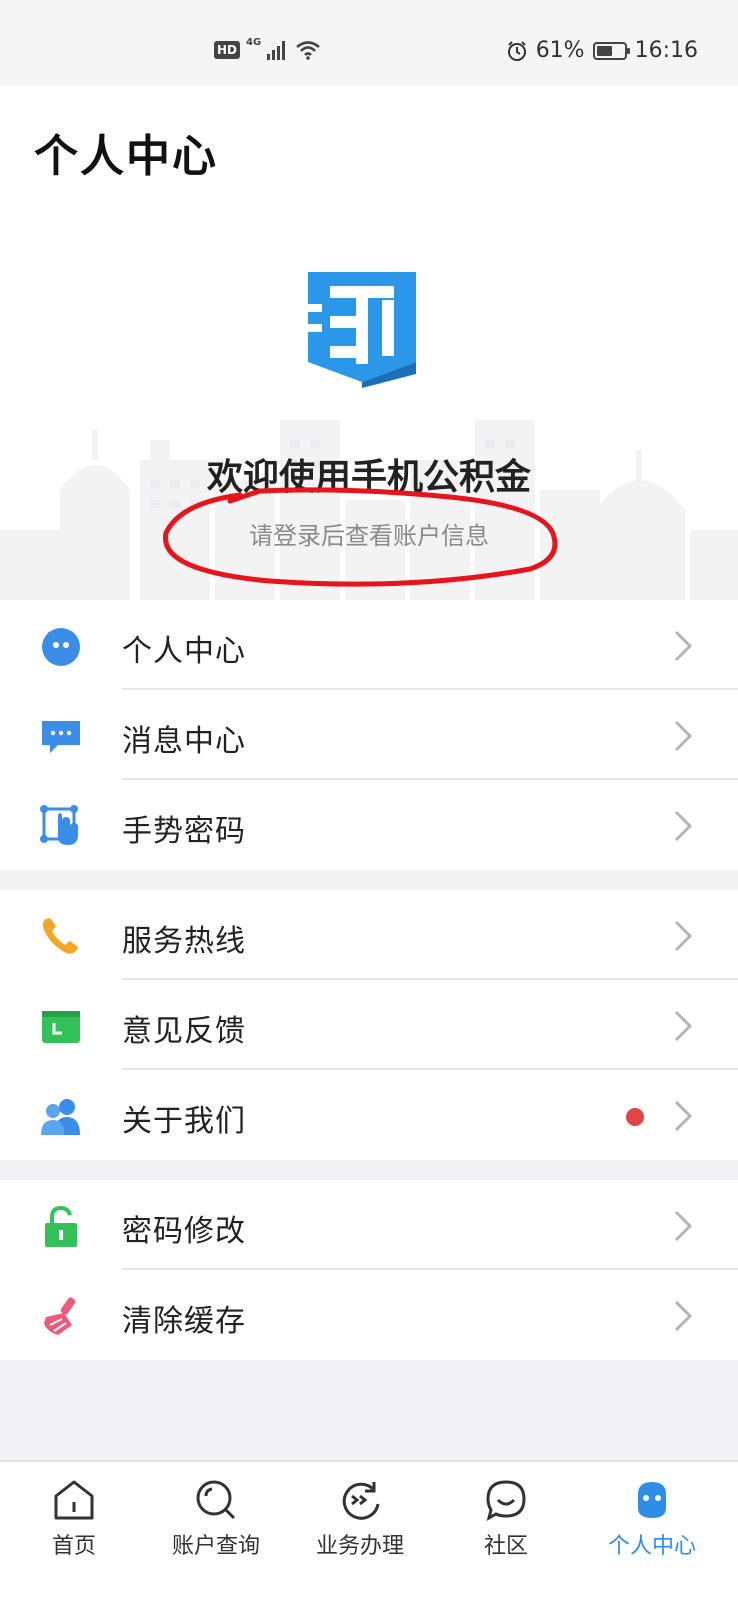  What do you see at coordinates (369, 825) in the screenshot?
I see `menu-item-gesture-password: 手势密码` at bounding box center [369, 825].